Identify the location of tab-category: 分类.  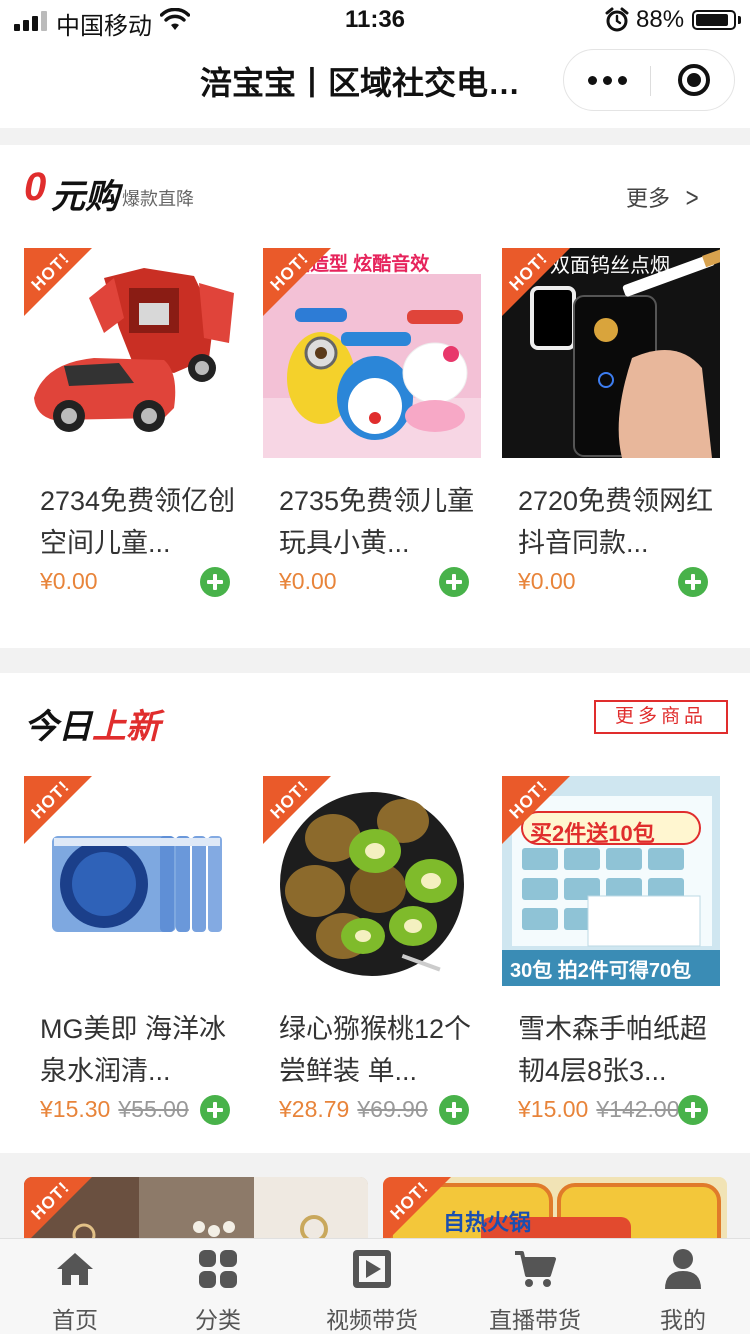
(218, 1286).